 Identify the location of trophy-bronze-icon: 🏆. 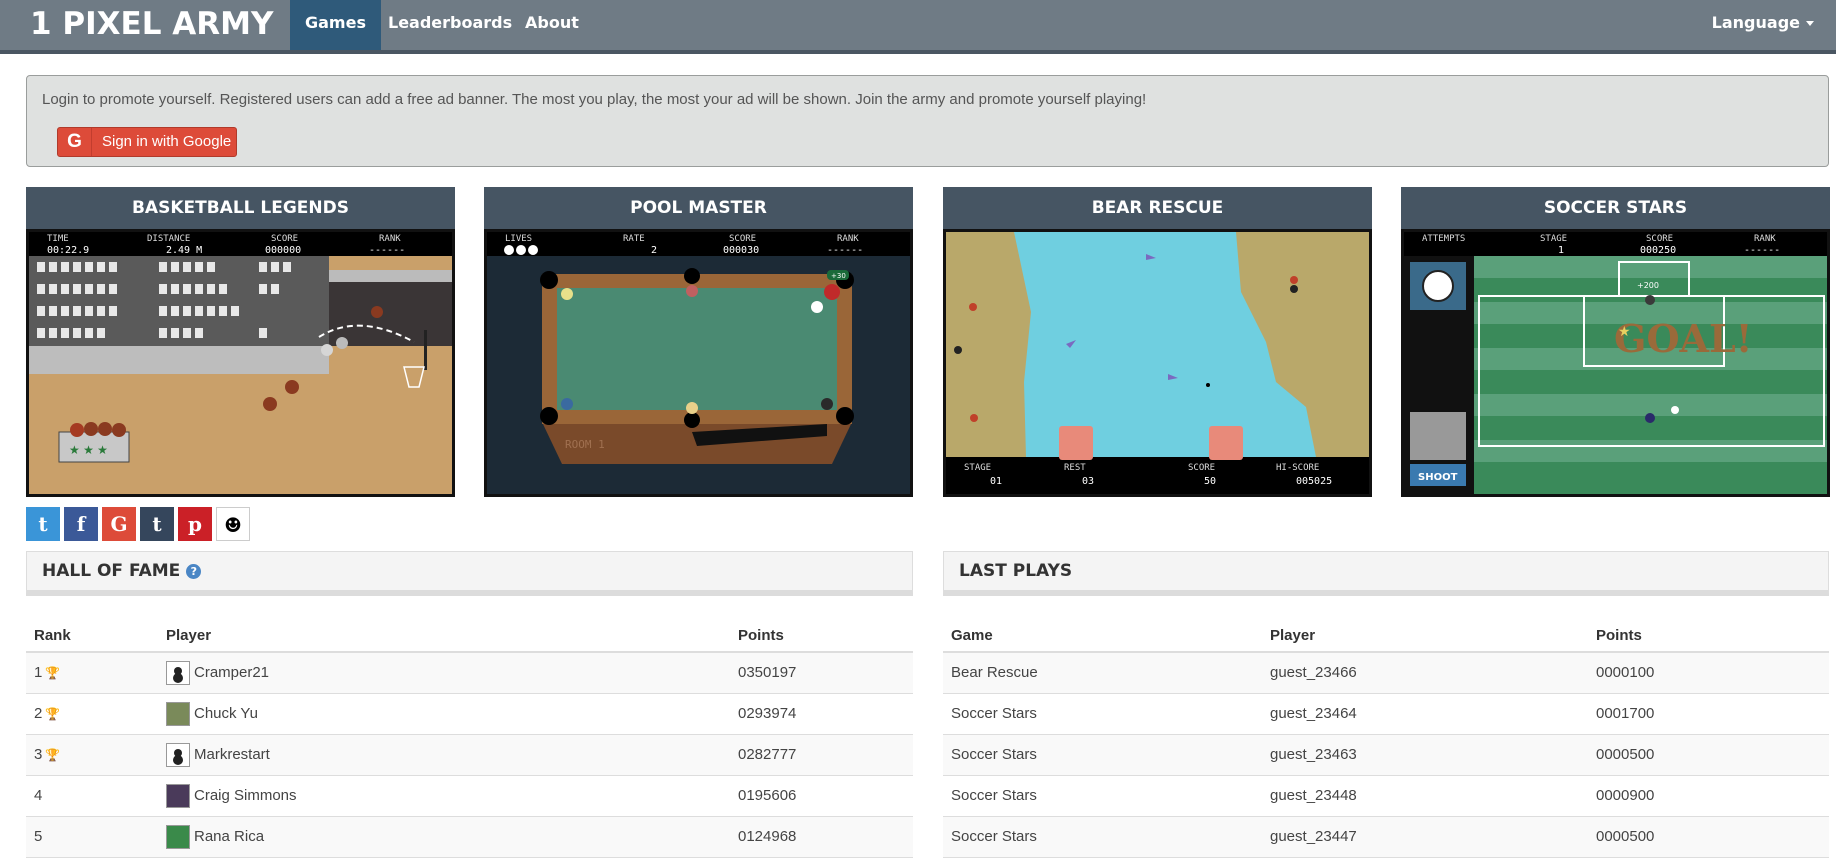
(53, 755).